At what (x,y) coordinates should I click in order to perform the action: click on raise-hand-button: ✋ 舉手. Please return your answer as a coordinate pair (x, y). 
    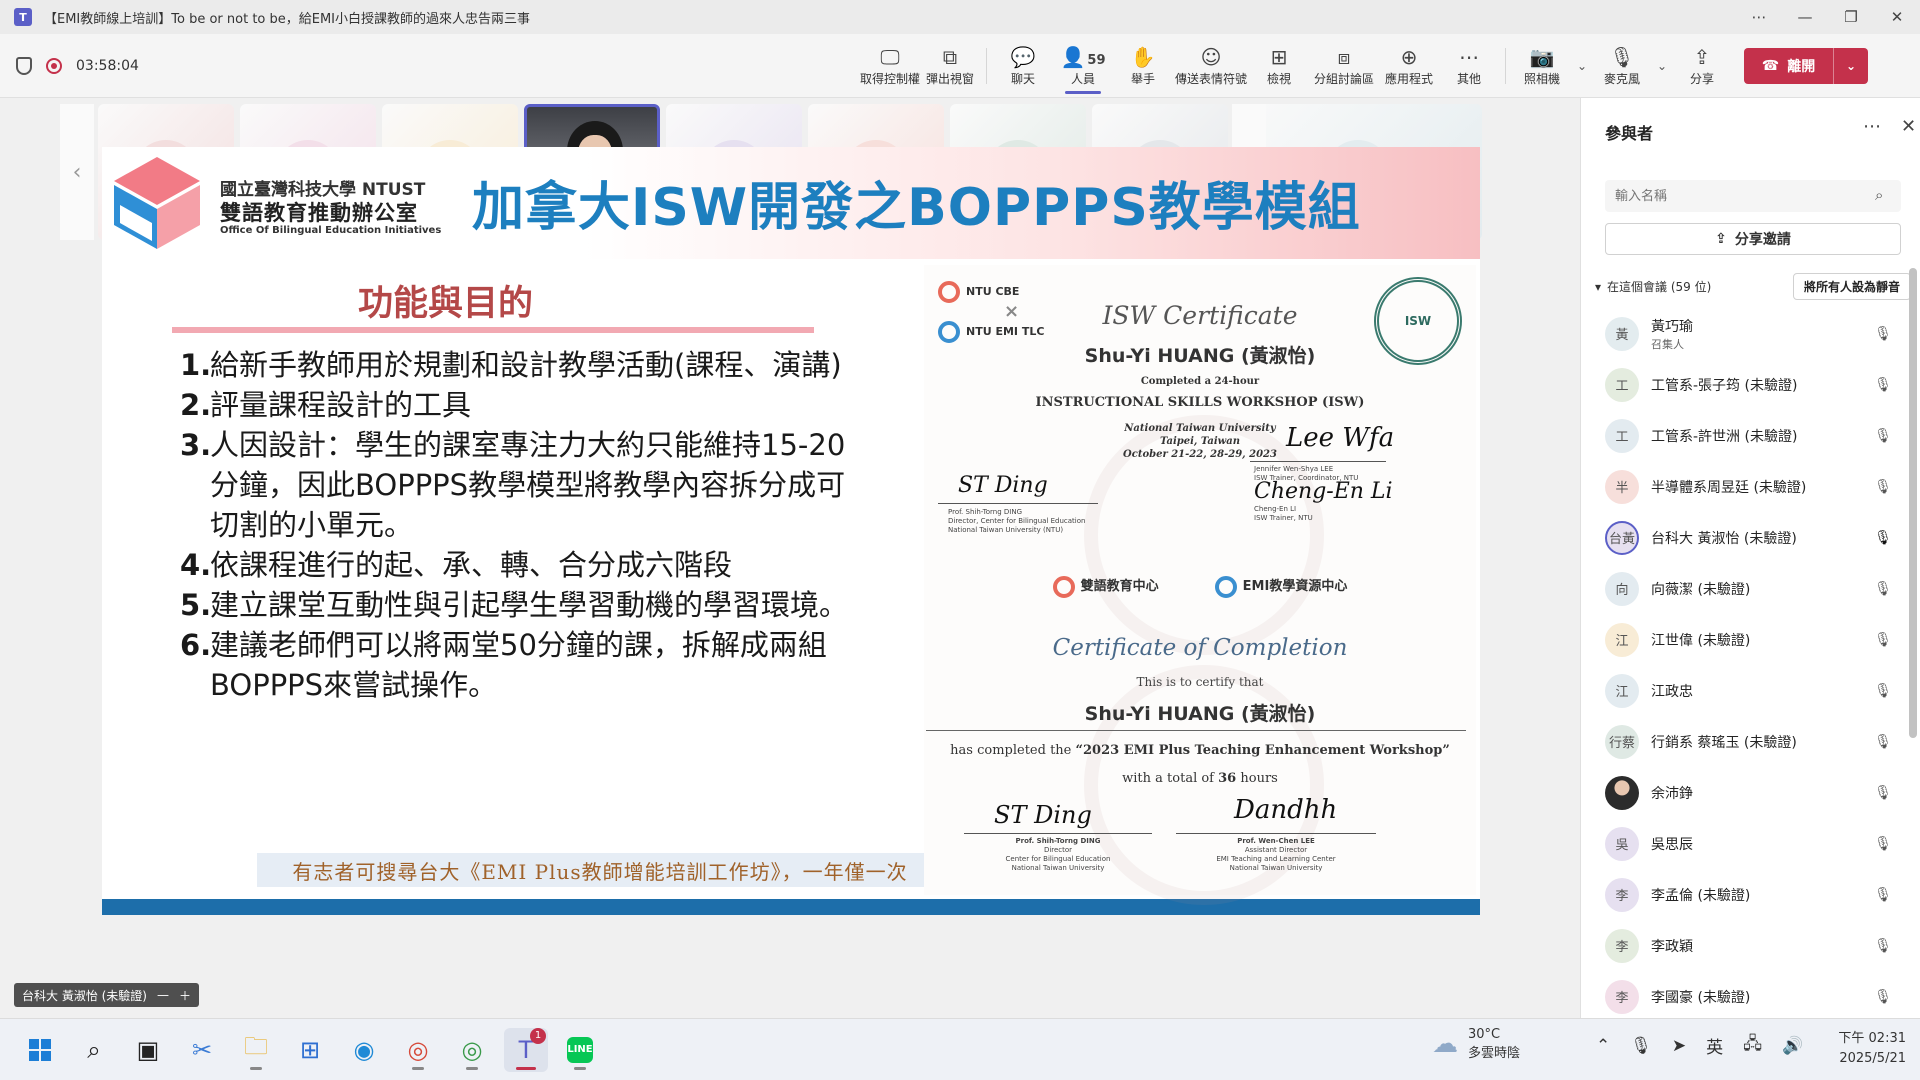
    Looking at the image, I should click on (1143, 66).